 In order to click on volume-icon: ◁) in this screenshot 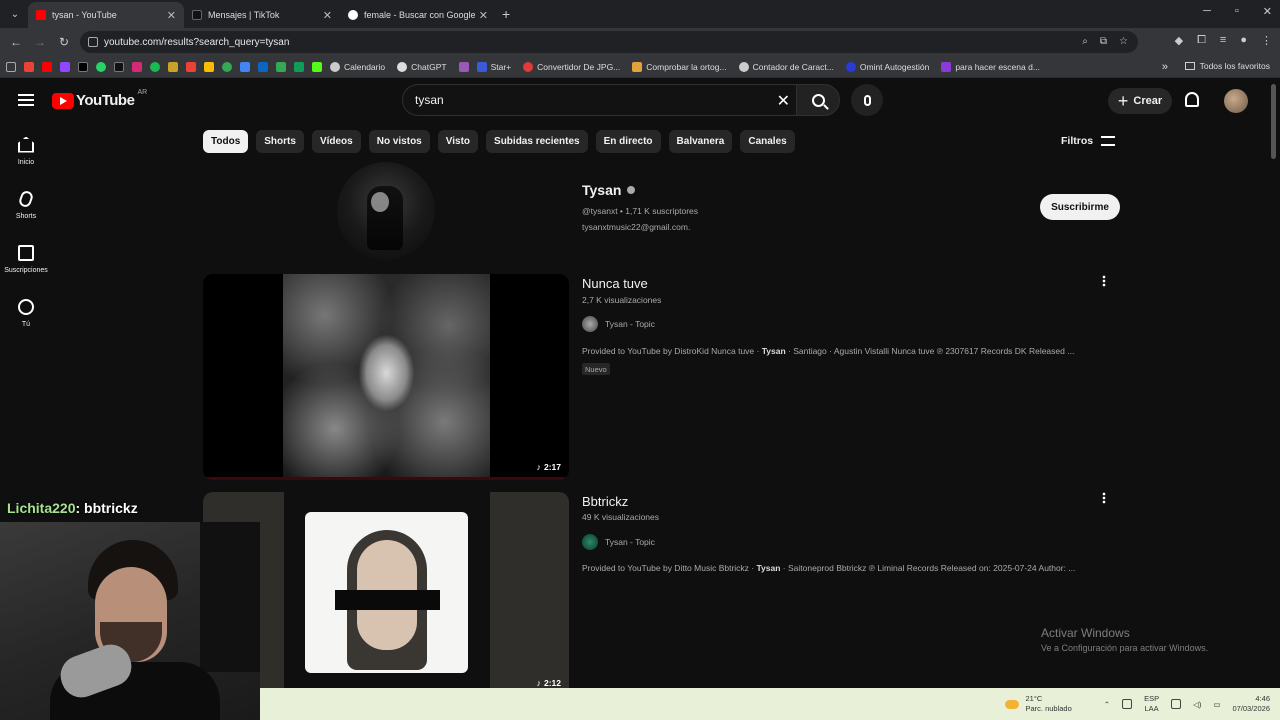, I will do `click(1197, 704)`.